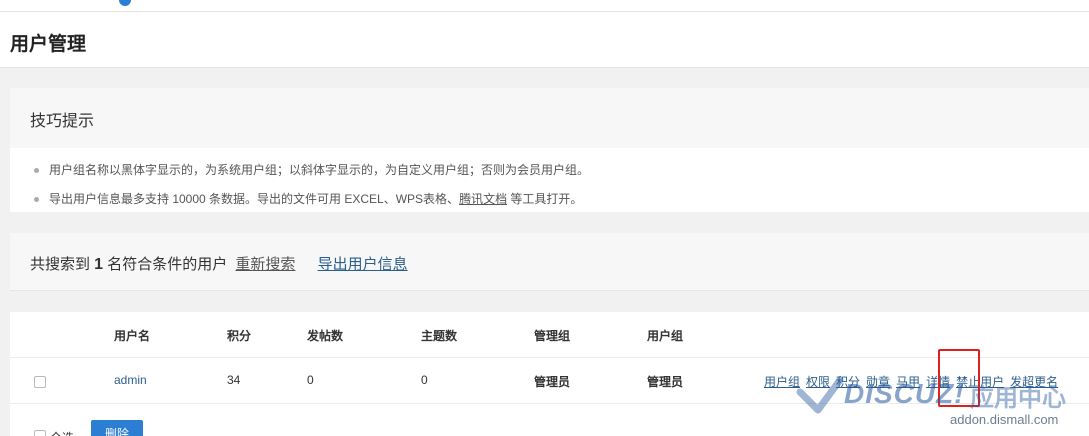  Describe the element at coordinates (99, 264) in the screenshot. I see `result-count: 1` at that location.